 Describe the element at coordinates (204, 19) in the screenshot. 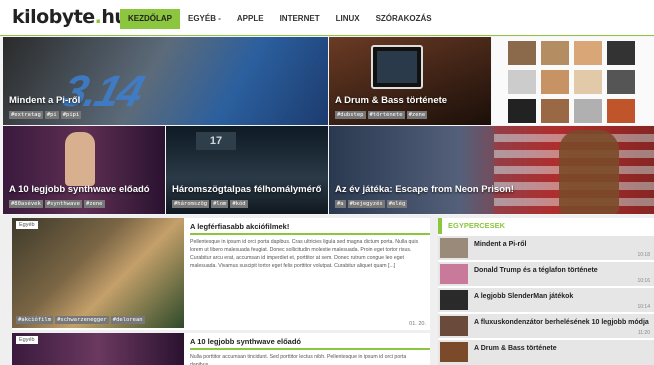

I see `nav-item-egyeb: EGYÉB -` at that location.